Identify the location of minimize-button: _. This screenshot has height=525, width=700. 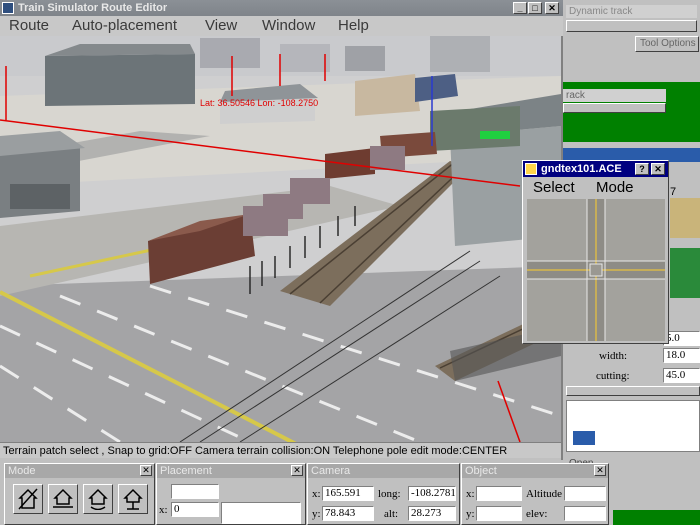
(520, 8).